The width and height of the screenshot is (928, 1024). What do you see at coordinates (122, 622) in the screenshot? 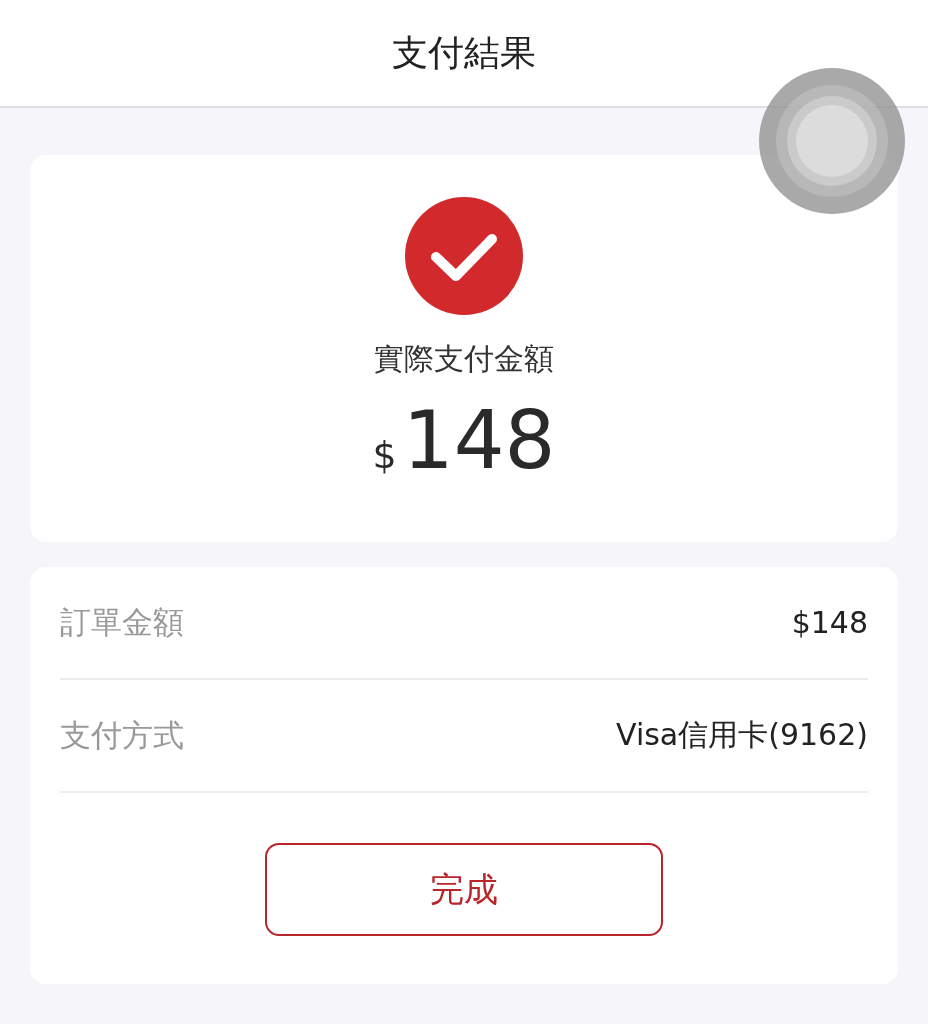
I see `detail-label: 訂單金額` at bounding box center [122, 622].